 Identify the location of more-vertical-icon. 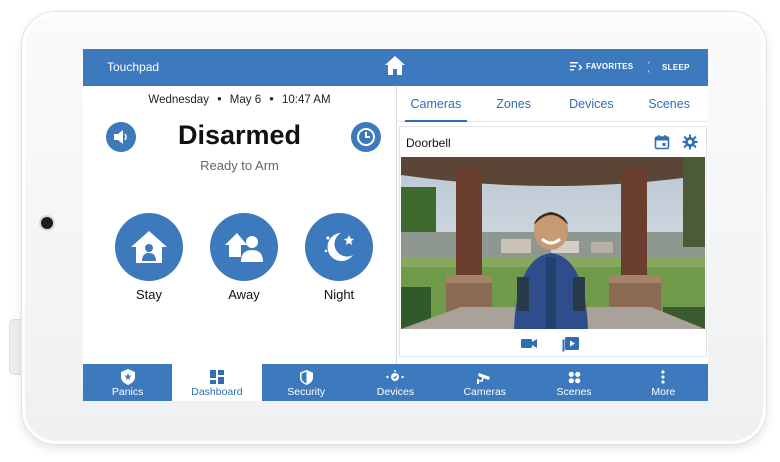
(663, 377).